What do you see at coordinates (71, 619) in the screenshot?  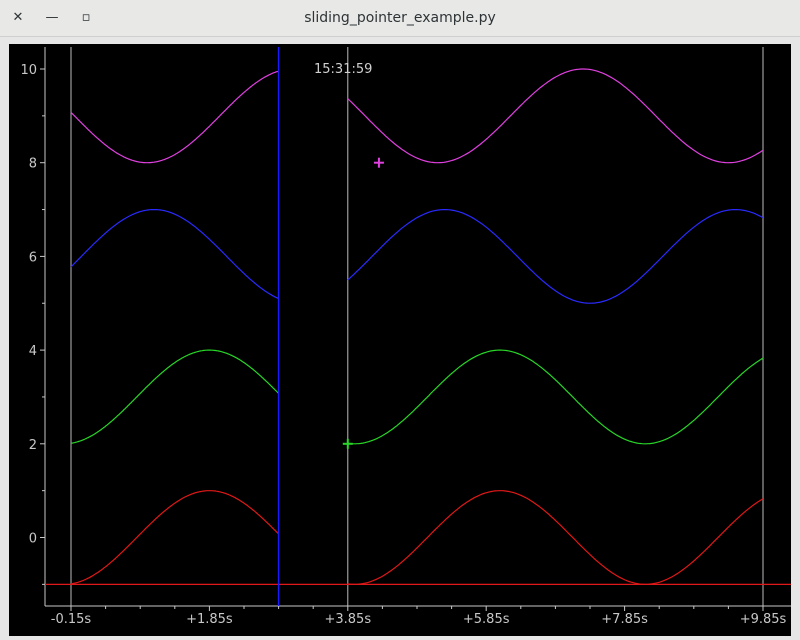 I see `x-tick-label: -0.15s` at bounding box center [71, 619].